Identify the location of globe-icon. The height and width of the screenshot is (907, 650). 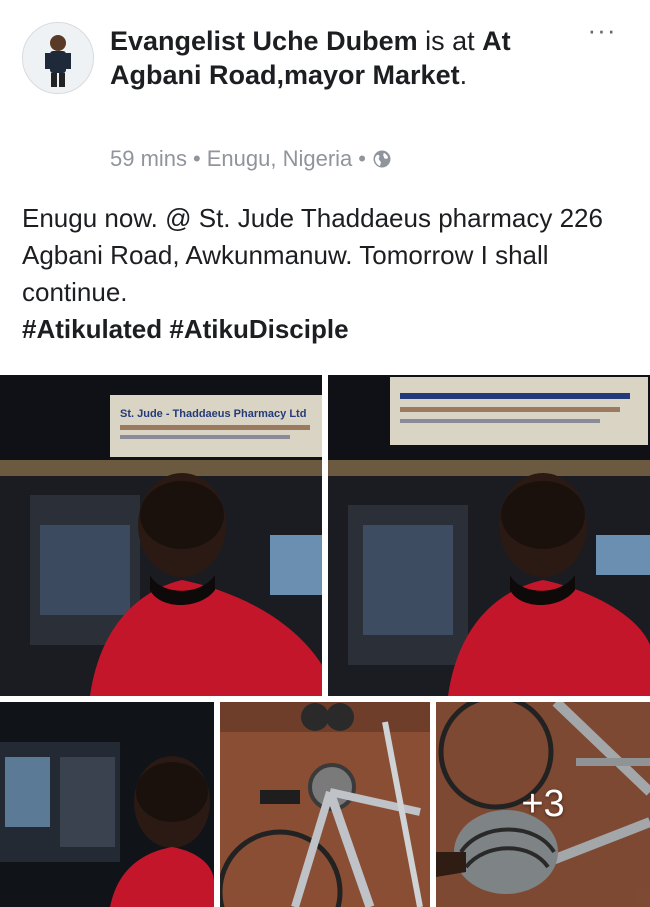
(382, 159).